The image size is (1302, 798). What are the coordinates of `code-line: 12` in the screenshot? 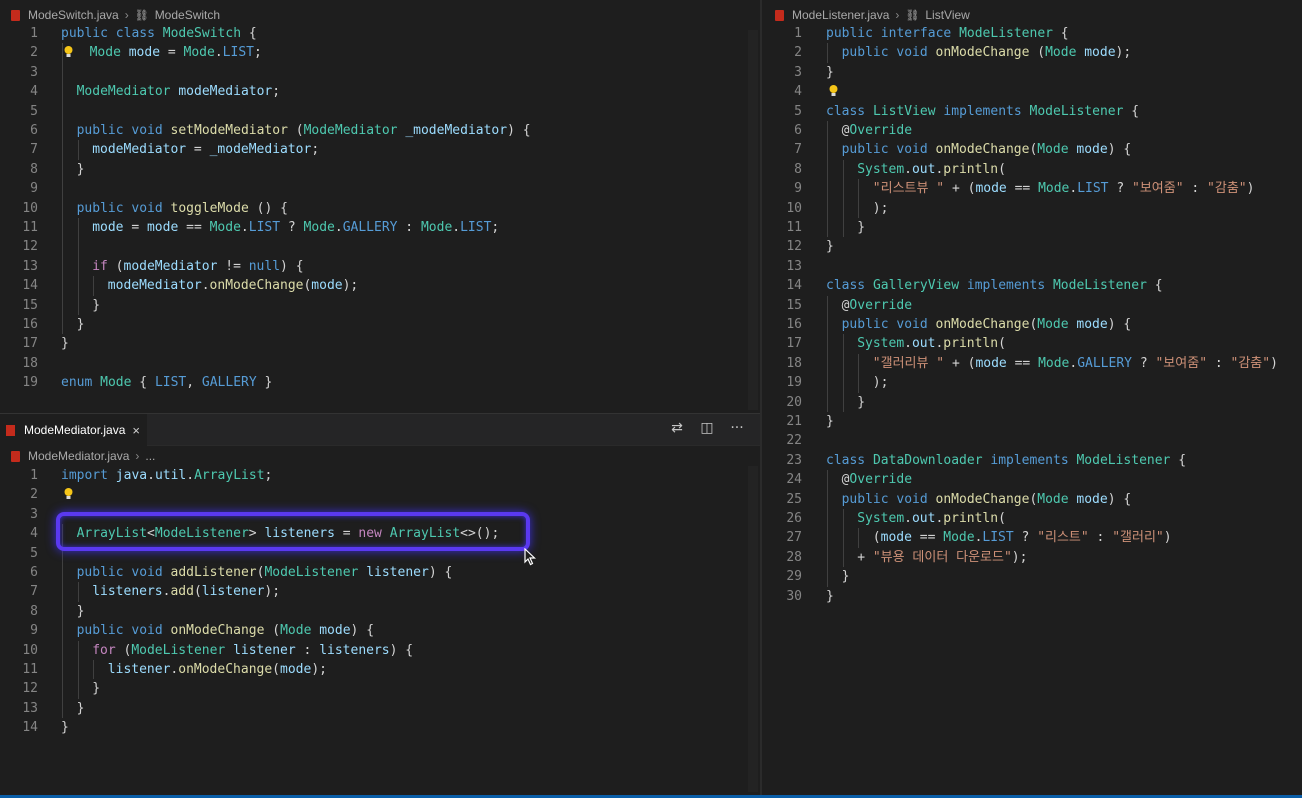 It's located at (380, 247).